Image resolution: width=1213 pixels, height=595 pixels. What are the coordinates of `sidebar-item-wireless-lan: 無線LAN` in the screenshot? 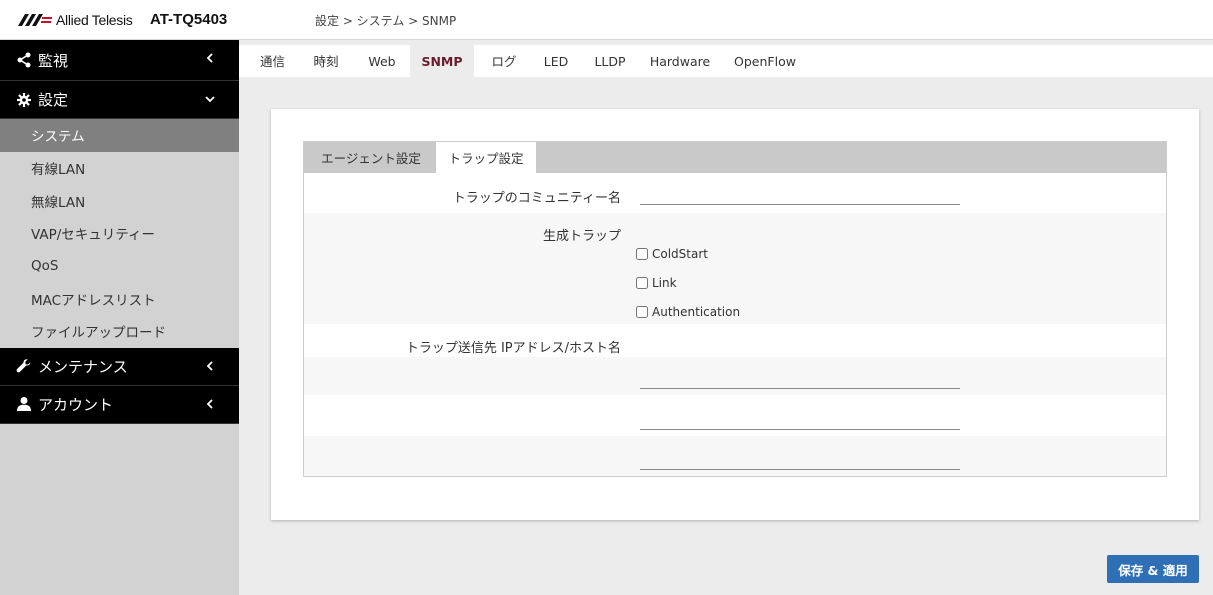 It's located at (119, 200).